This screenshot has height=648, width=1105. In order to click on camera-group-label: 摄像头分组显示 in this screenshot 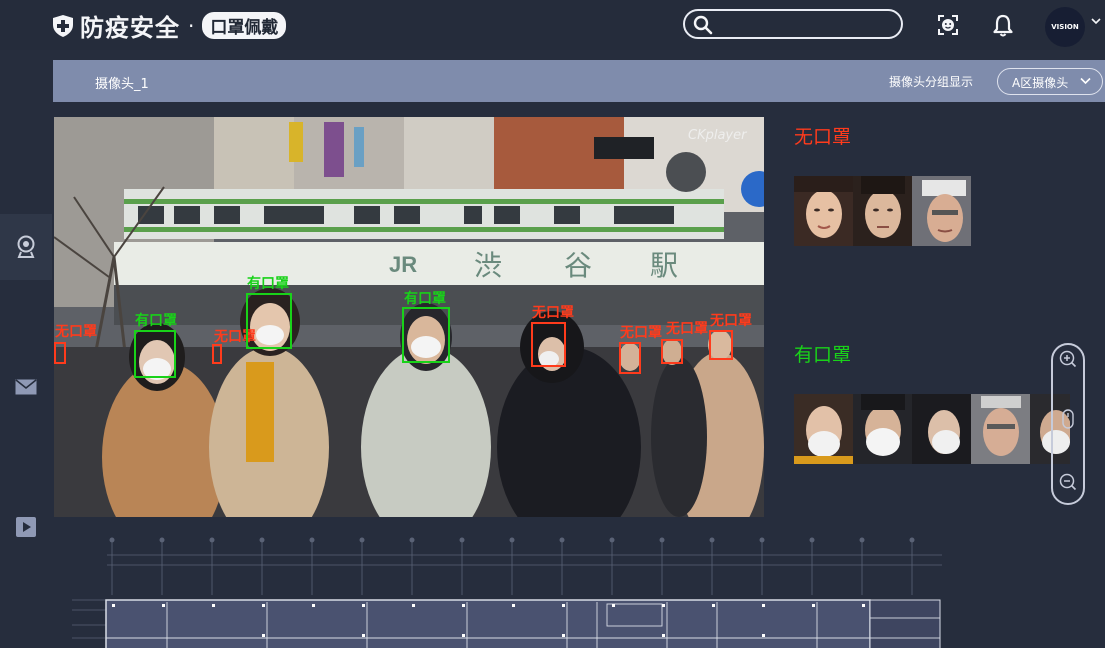, I will do `click(931, 82)`.